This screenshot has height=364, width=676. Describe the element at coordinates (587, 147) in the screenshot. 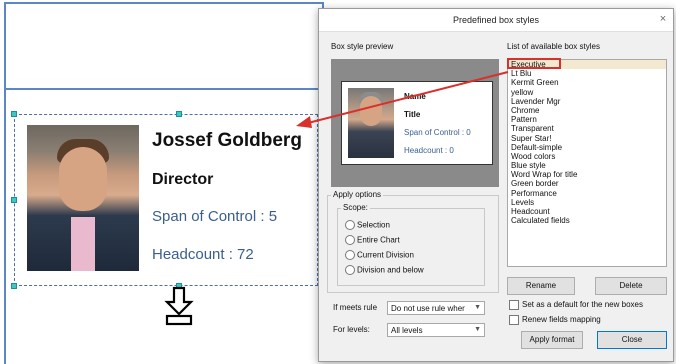

I see `style-list-item: Default-simple` at that location.